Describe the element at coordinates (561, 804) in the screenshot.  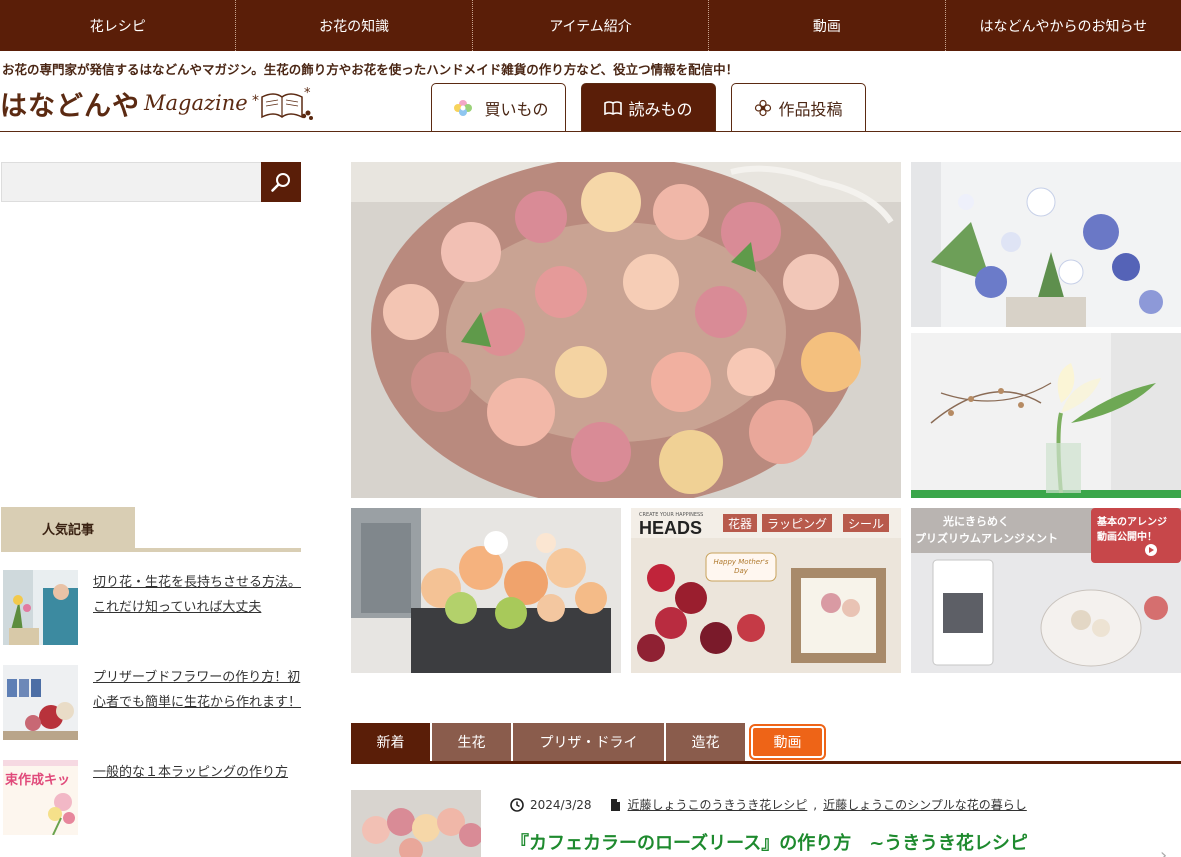
I see `article-date: 2024/3/28` at that location.